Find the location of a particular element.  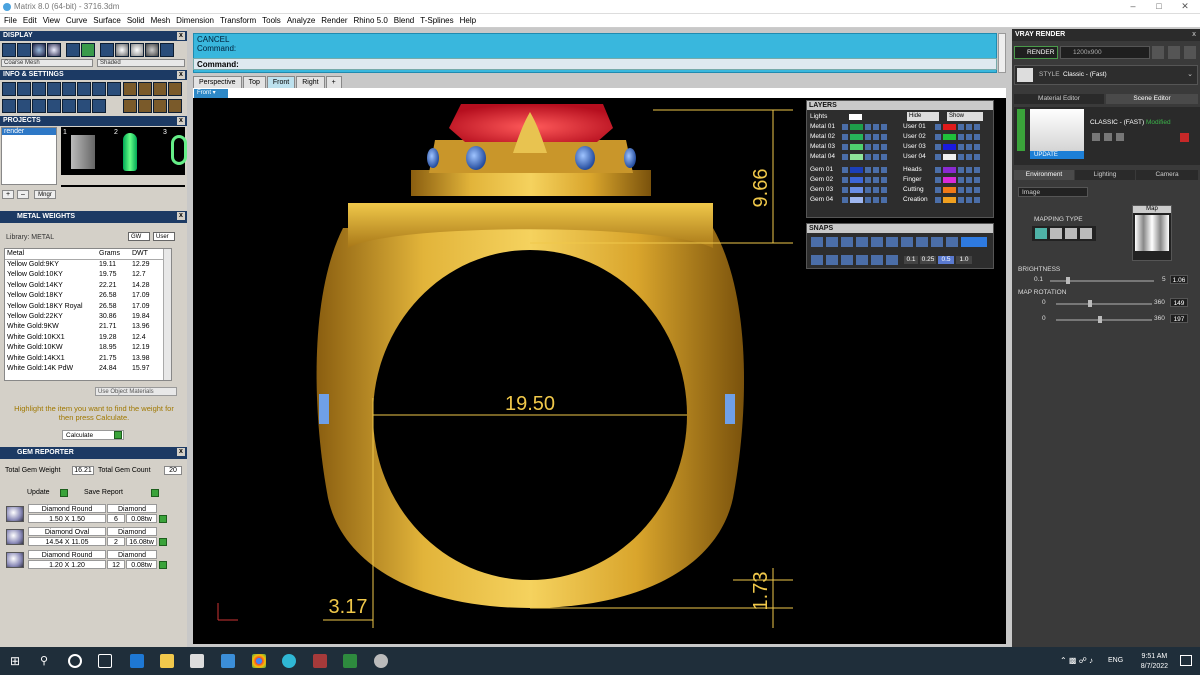

grid-view-icon is located at coordinates (9, 106).